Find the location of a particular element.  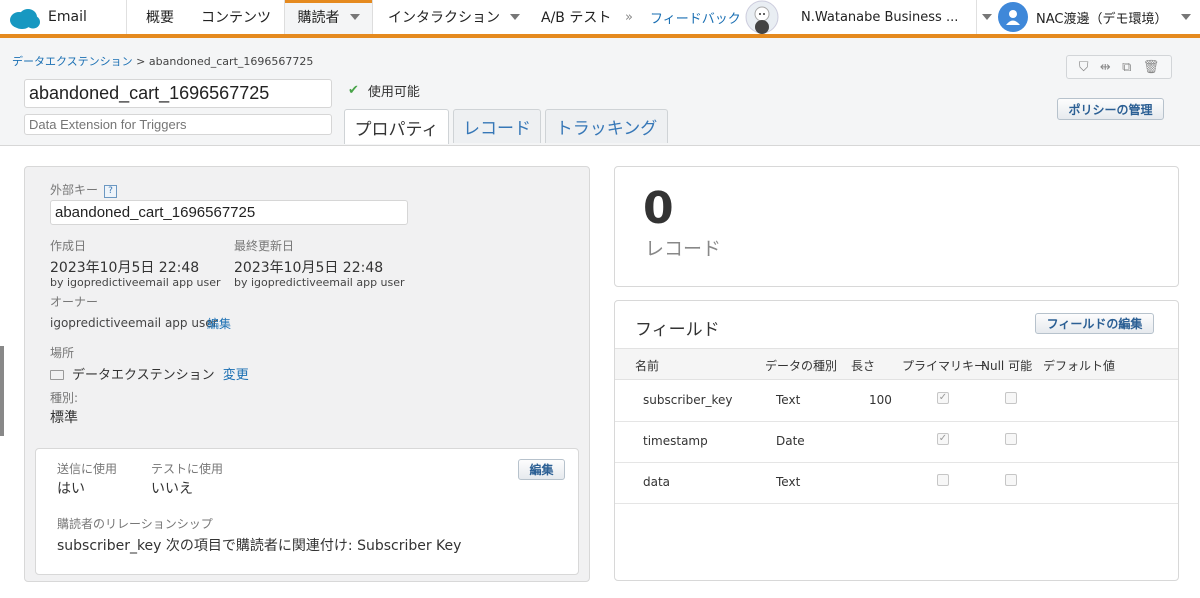

field-name: subscriber_key is located at coordinates (688, 400).